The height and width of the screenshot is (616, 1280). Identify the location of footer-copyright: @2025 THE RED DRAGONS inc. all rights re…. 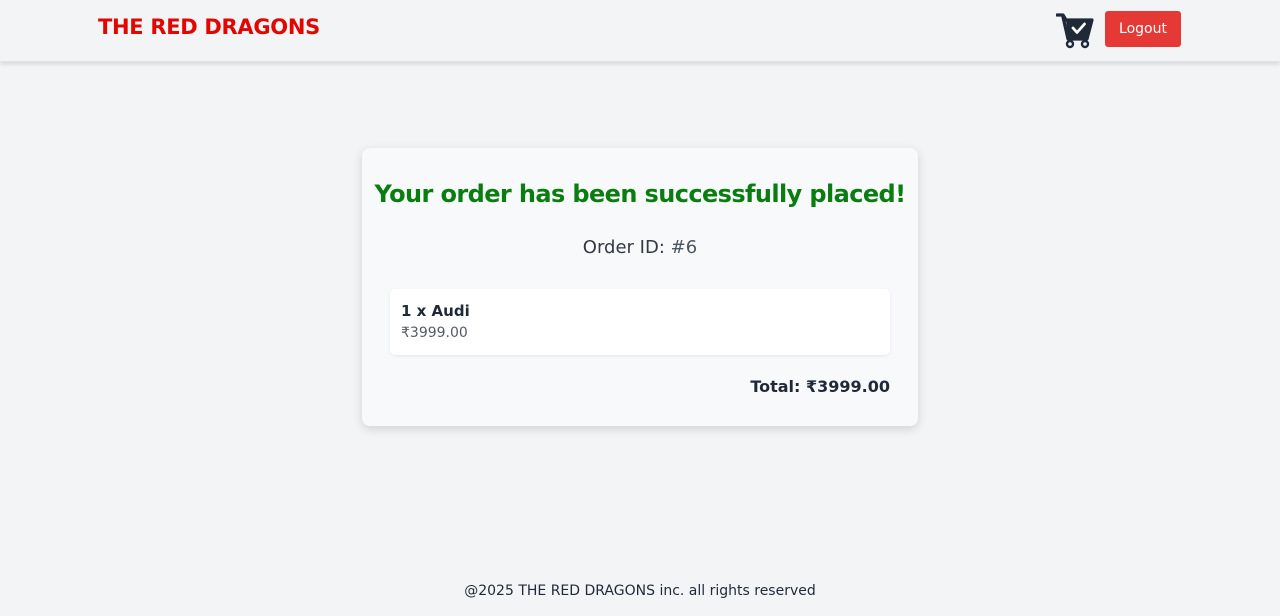
(640, 591).